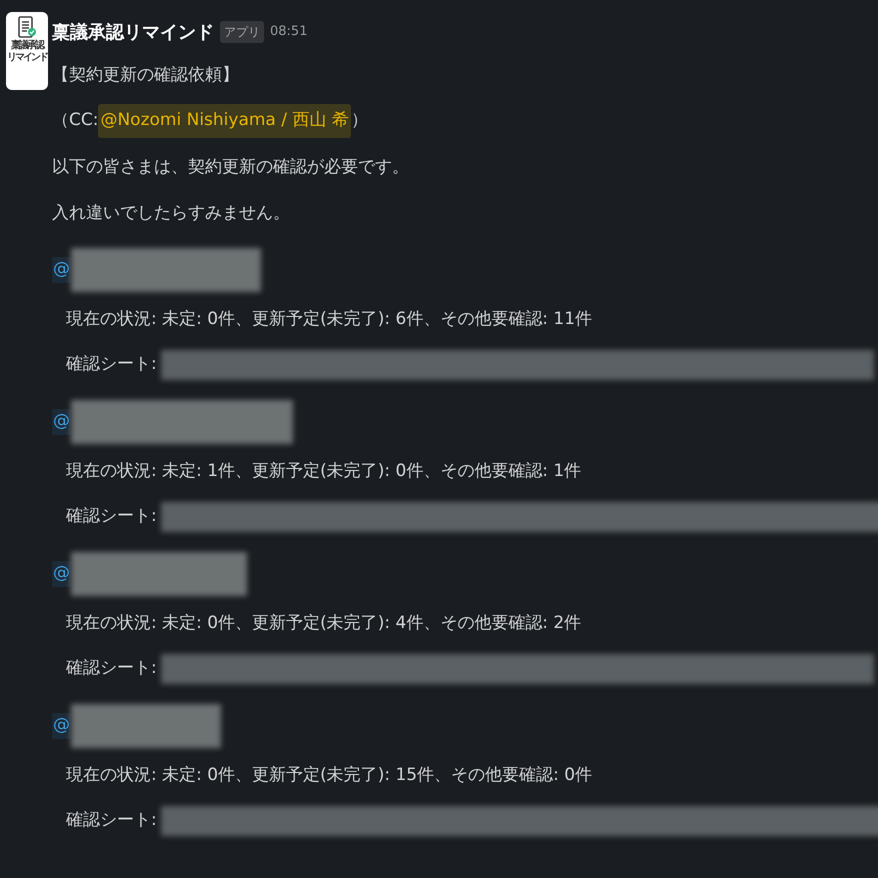 Image resolution: width=878 pixels, height=878 pixels. What do you see at coordinates (359, 120) in the screenshot?
I see `cc-label-end: ）` at bounding box center [359, 120].